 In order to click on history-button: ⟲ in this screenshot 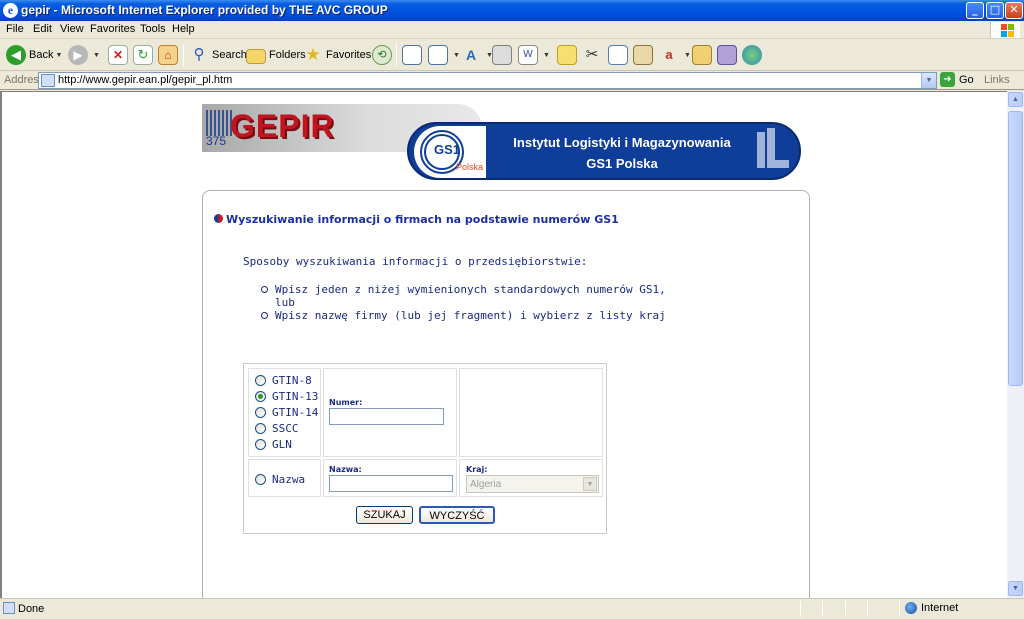, I will do `click(383, 55)`.